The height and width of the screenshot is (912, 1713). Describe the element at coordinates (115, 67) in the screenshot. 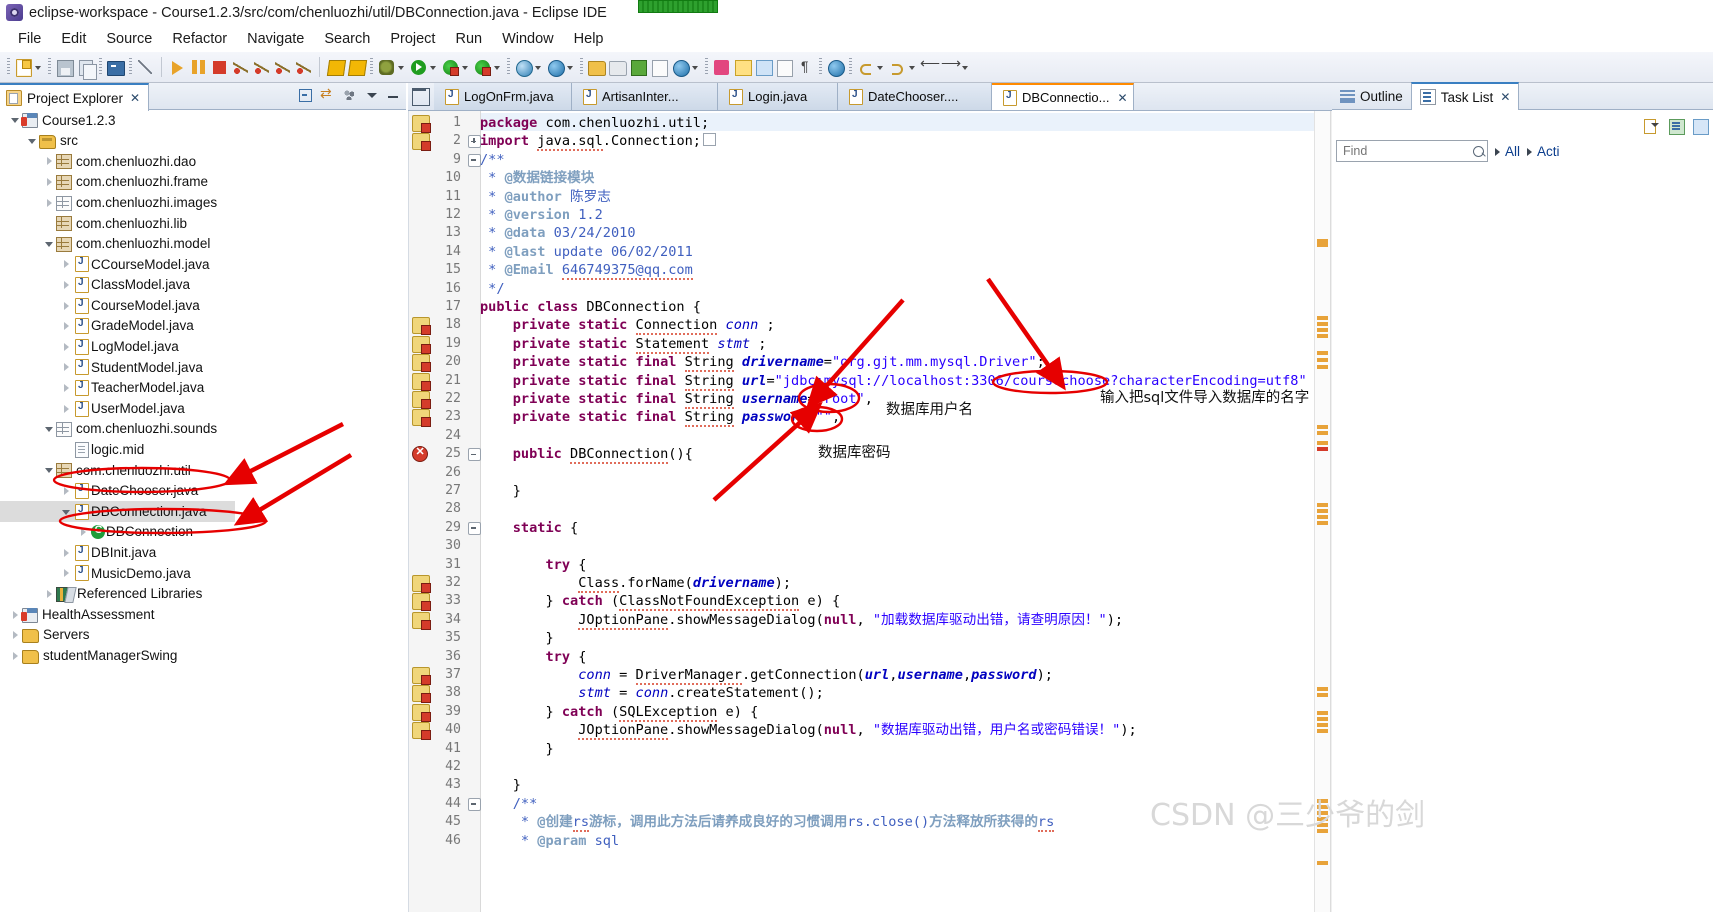

I see `open-console-button` at that location.